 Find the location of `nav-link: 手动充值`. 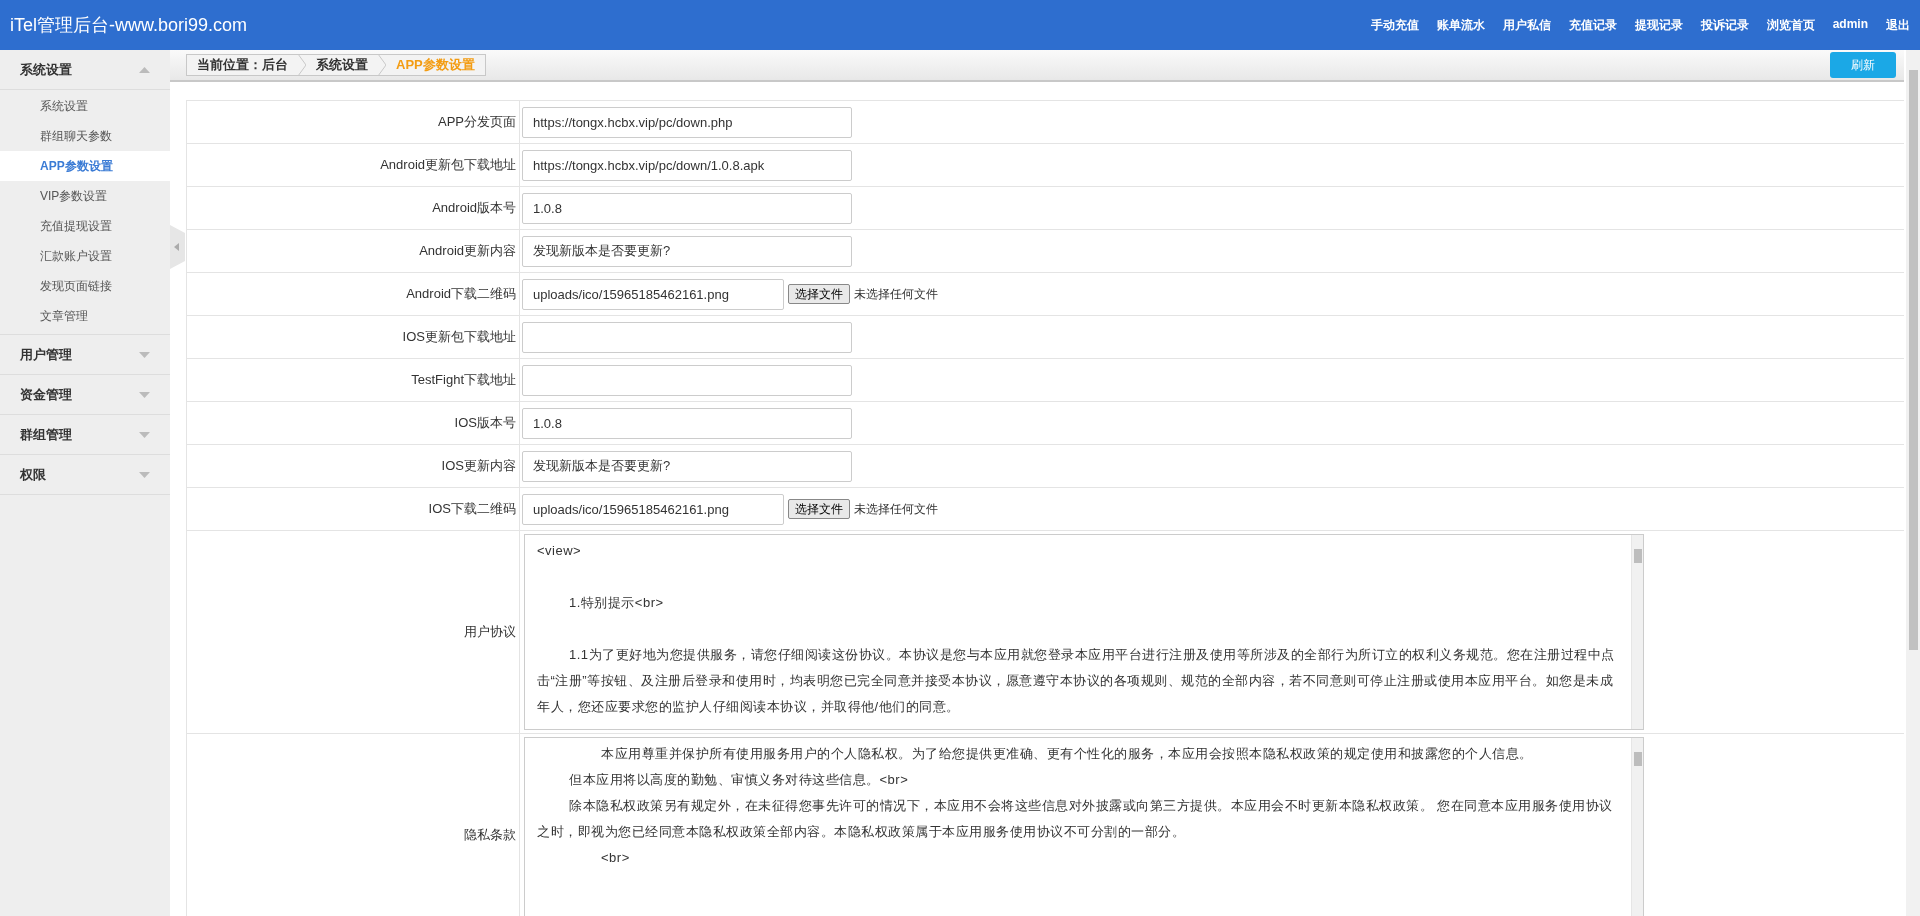

nav-link: 手动充值 is located at coordinates (1394, 25).